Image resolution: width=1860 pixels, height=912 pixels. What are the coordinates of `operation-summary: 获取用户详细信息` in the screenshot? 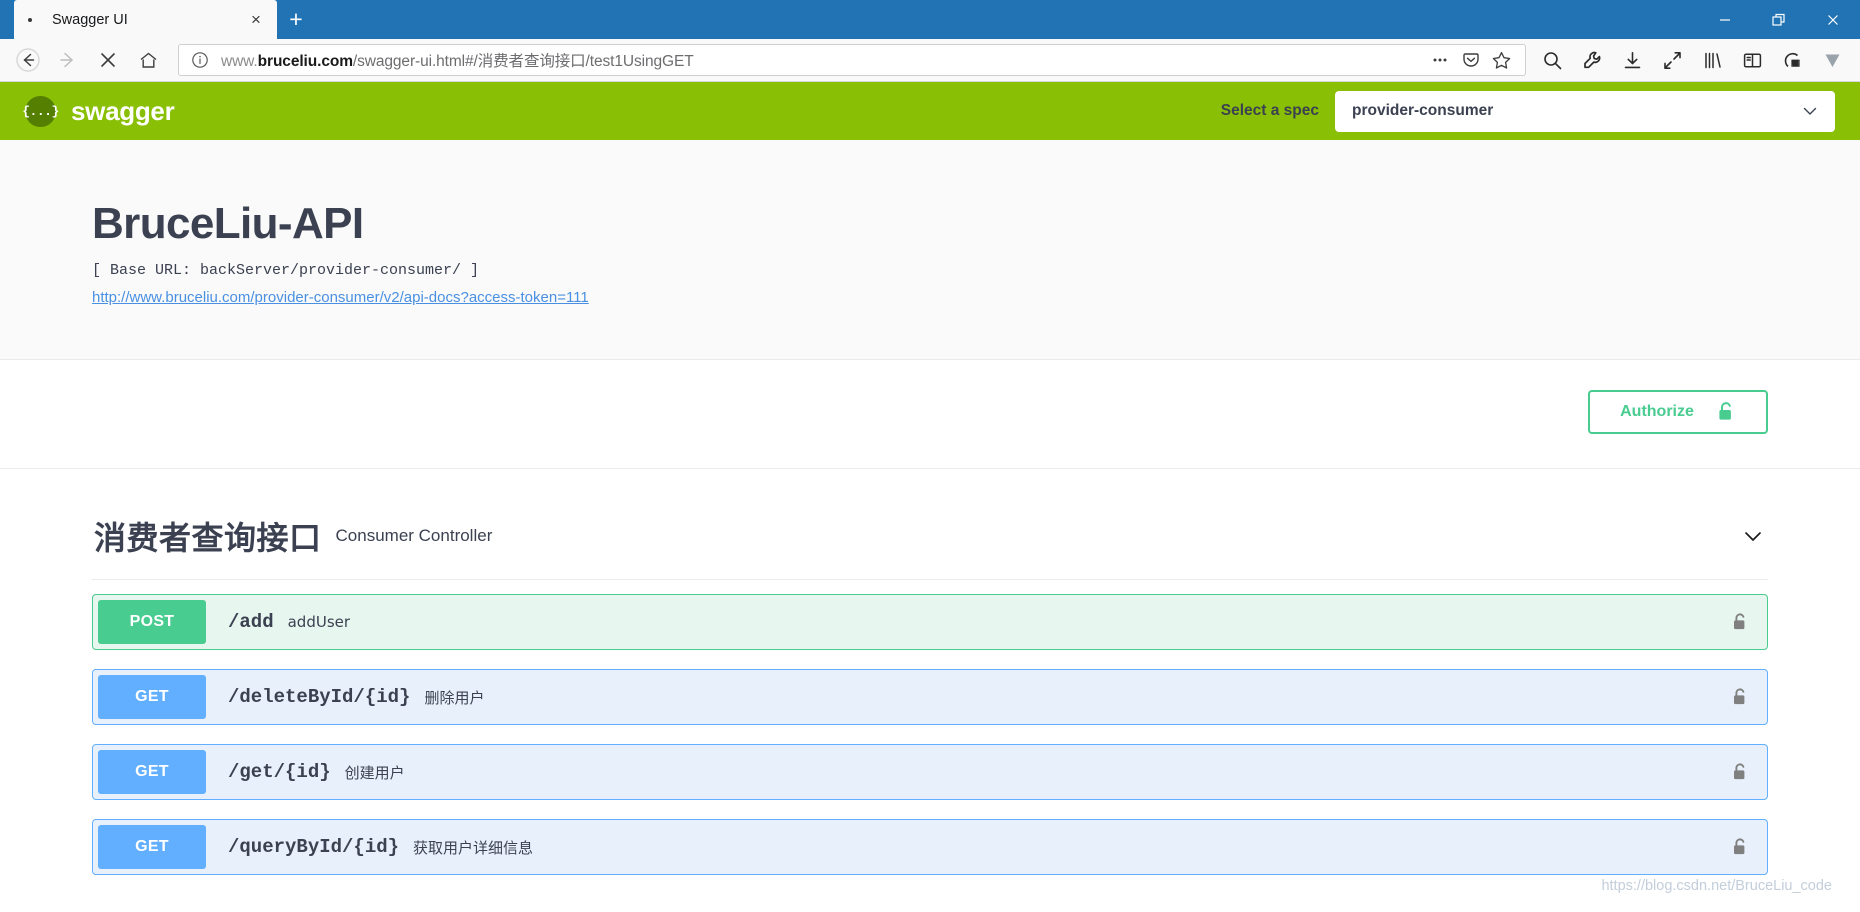 It's located at (473, 847).